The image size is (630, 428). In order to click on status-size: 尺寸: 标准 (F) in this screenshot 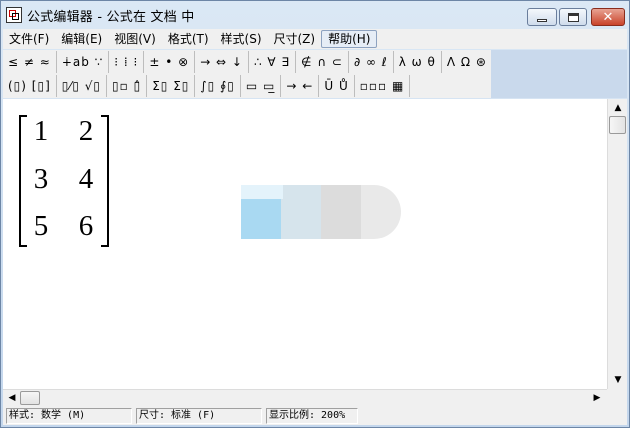, I will do `click(199, 415)`.